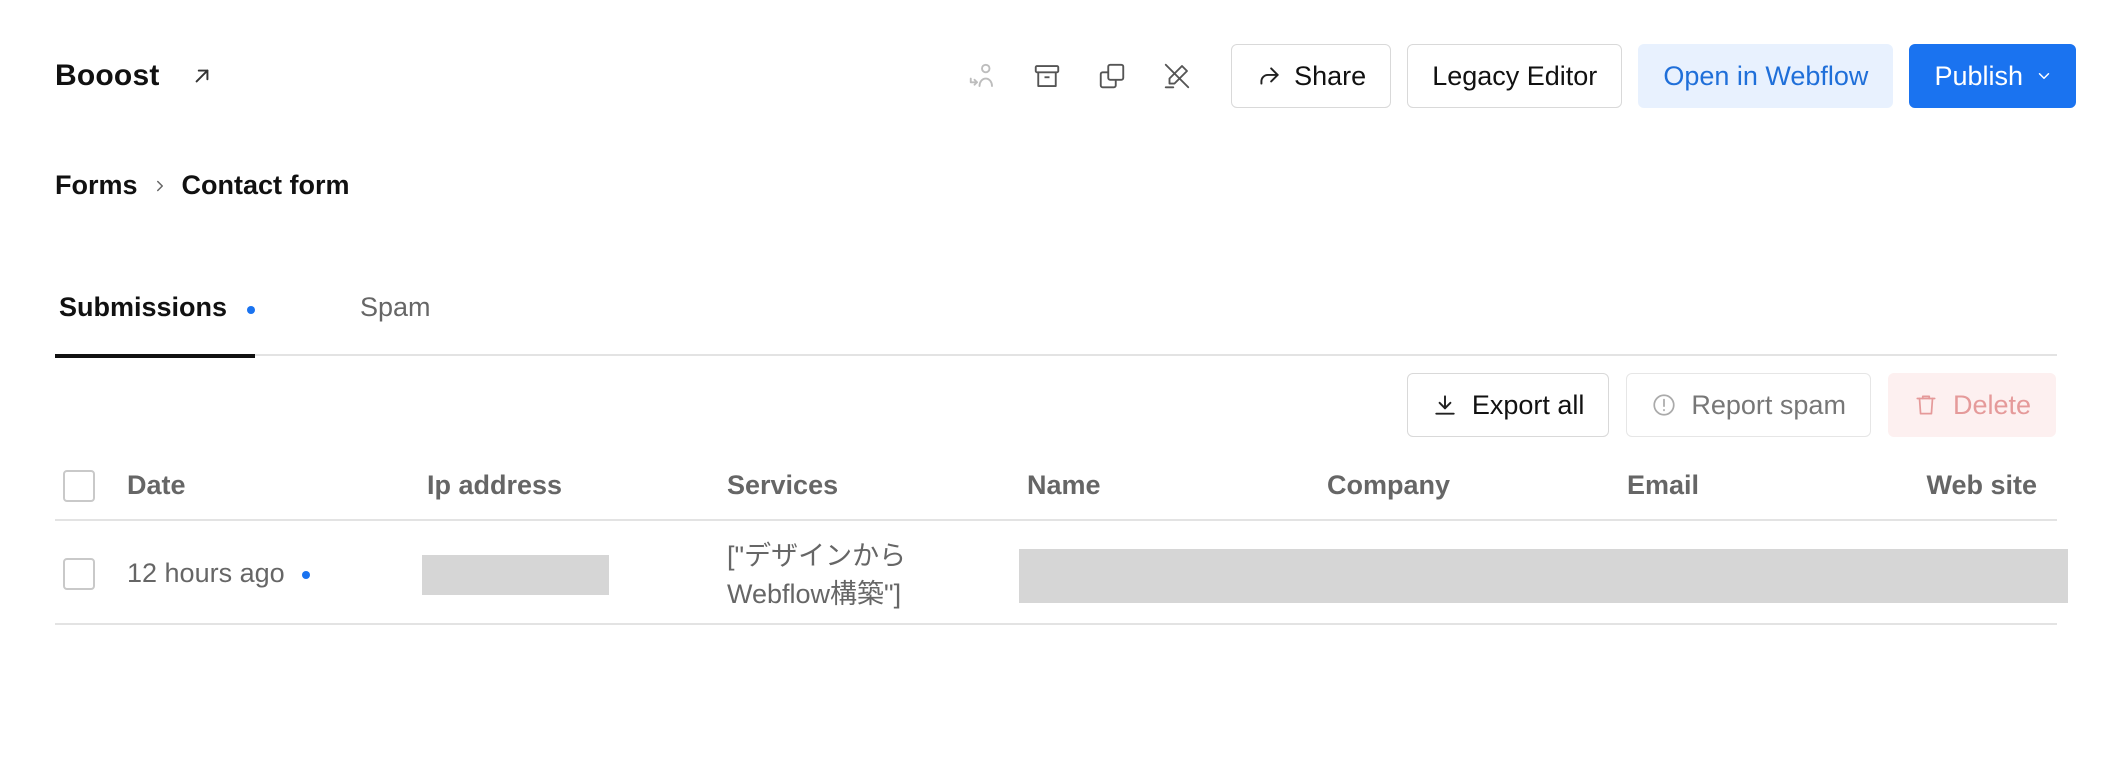  What do you see at coordinates (494, 485) in the screenshot?
I see `column-header-ip-address: Ip address` at bounding box center [494, 485].